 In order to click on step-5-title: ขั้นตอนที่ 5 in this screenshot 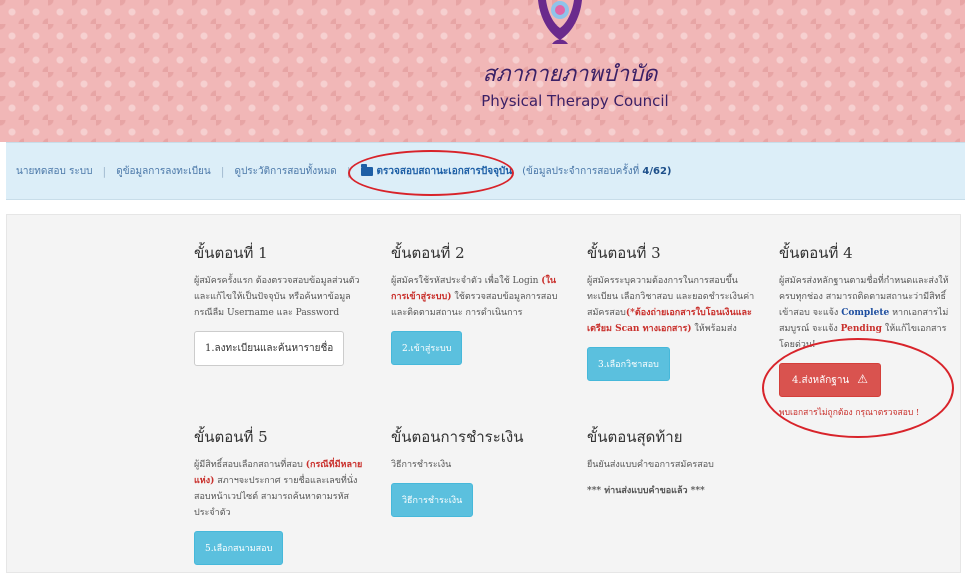, I will do `click(231, 437)`.